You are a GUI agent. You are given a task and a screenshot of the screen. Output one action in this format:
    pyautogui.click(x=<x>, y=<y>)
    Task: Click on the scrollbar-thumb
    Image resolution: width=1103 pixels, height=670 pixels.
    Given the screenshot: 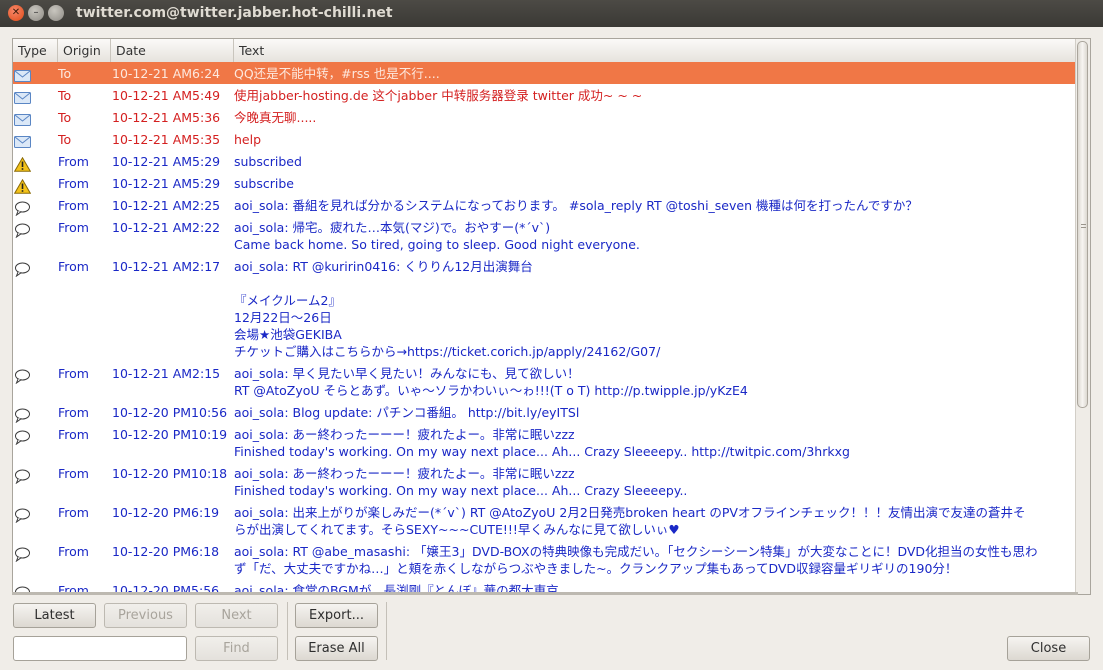 What is the action you would take?
    pyautogui.click(x=1082, y=224)
    